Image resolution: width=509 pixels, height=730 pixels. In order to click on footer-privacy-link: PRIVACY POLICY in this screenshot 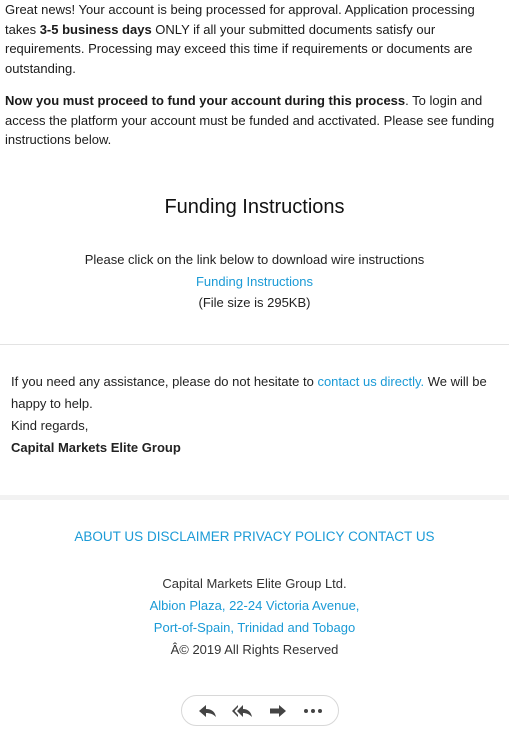, I will do `click(288, 536)`.